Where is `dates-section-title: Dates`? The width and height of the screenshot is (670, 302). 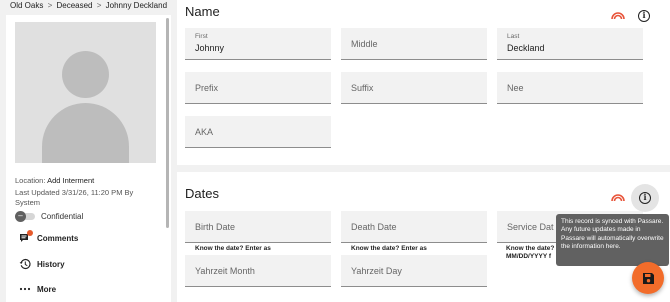
dates-section-title: Dates is located at coordinates (202, 193).